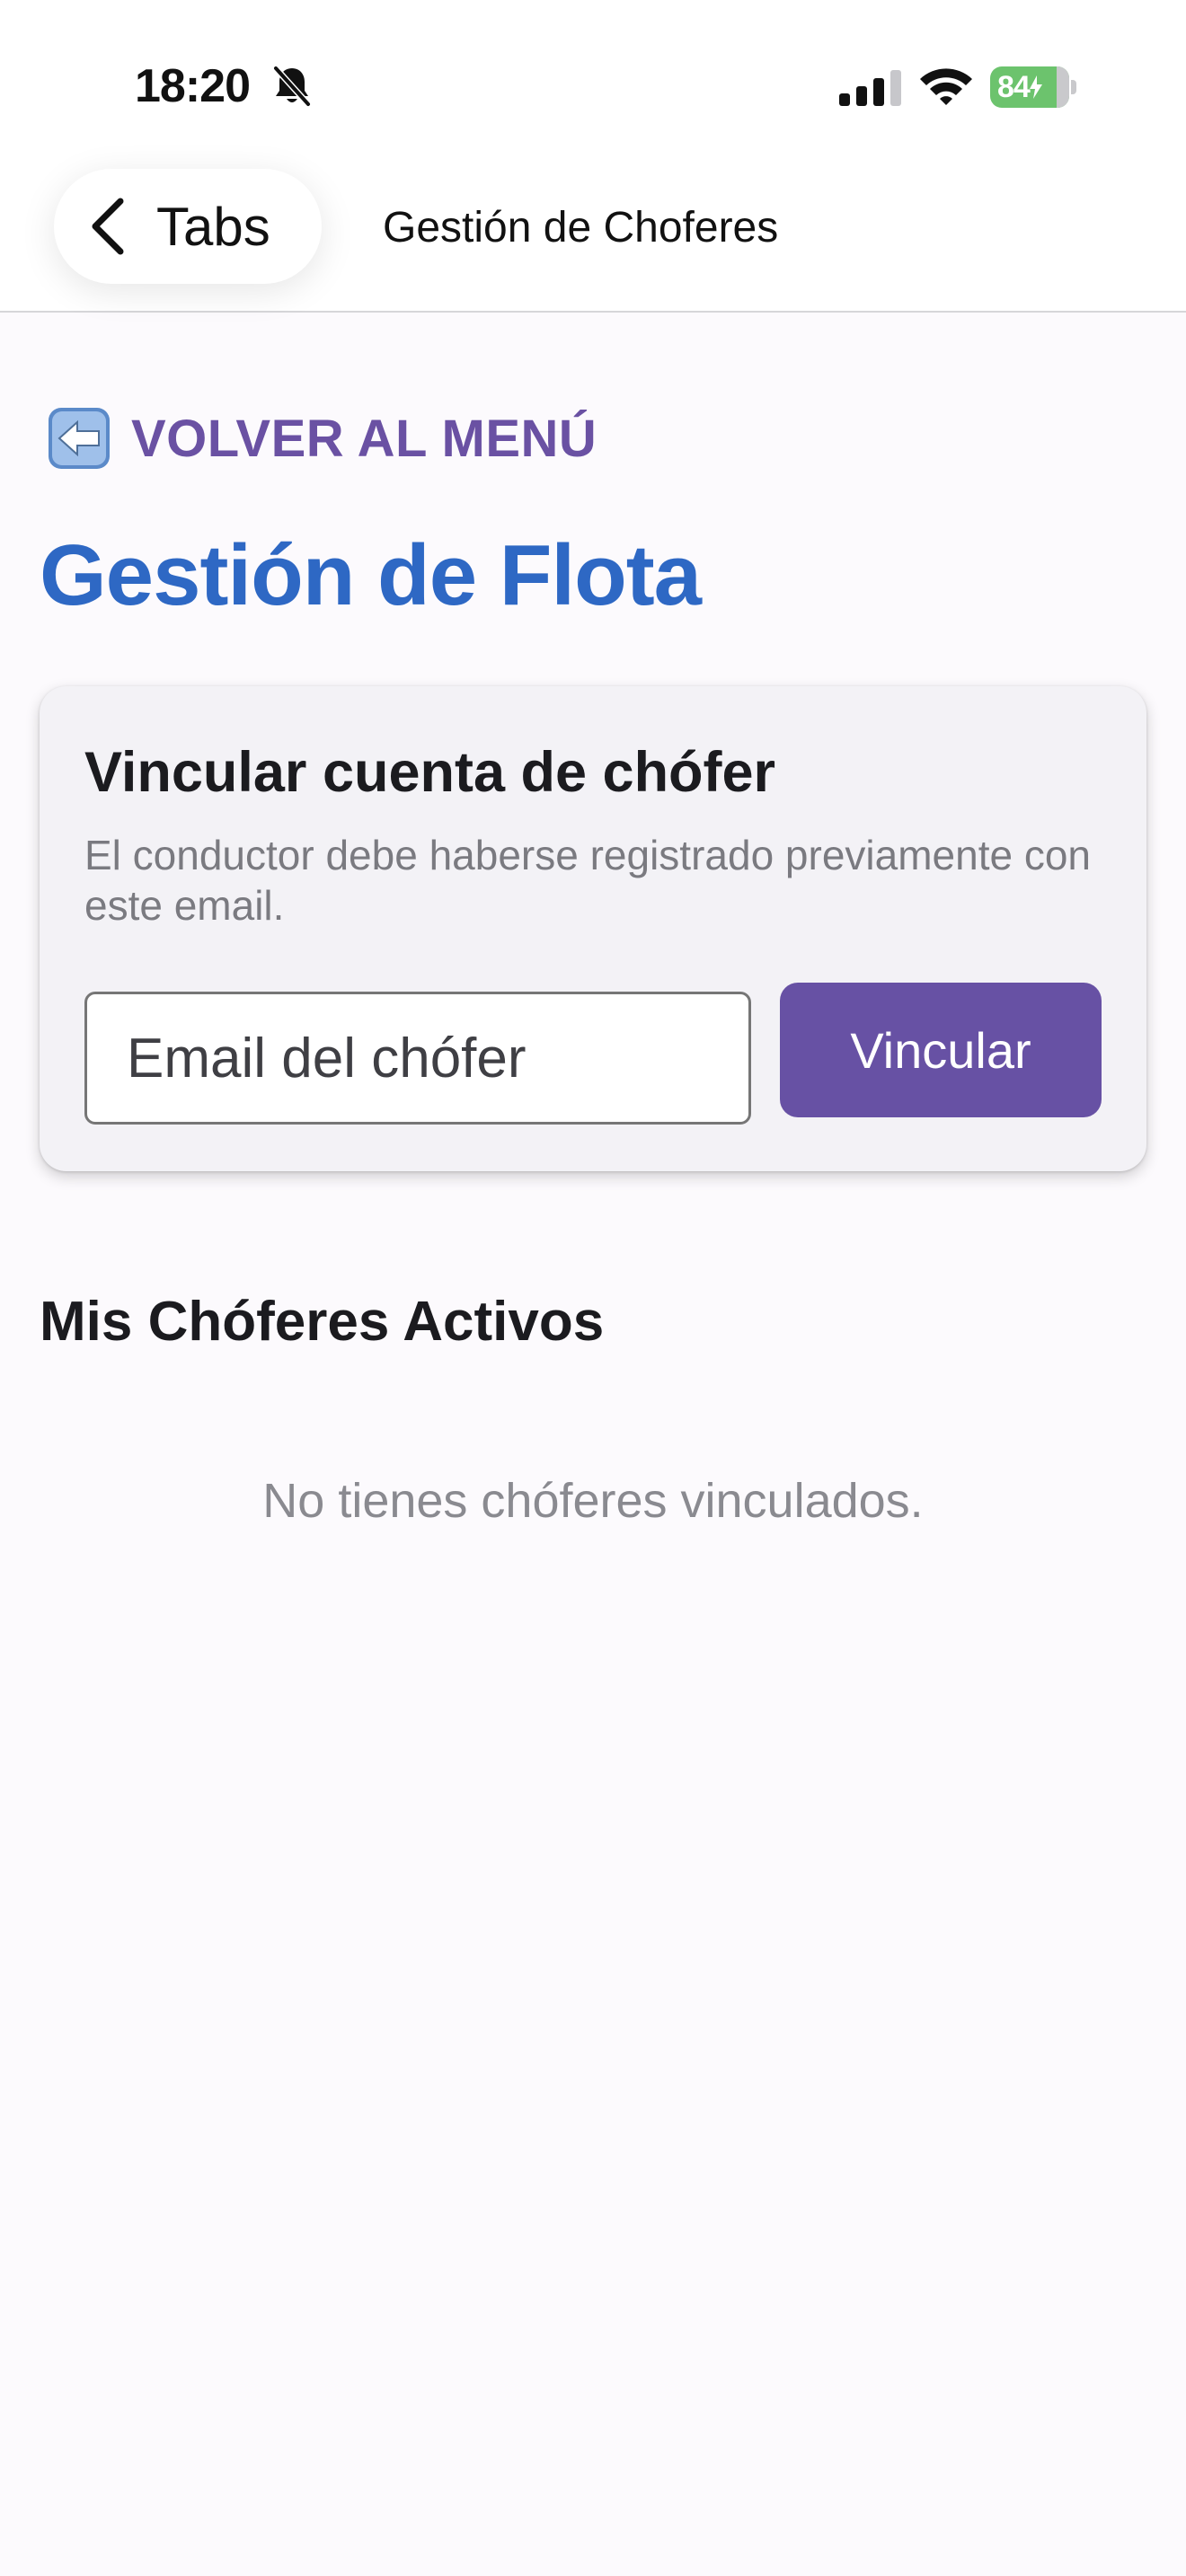 The width and height of the screenshot is (1186, 2576). I want to click on battery-charging-icon: 84, so click(1033, 87).